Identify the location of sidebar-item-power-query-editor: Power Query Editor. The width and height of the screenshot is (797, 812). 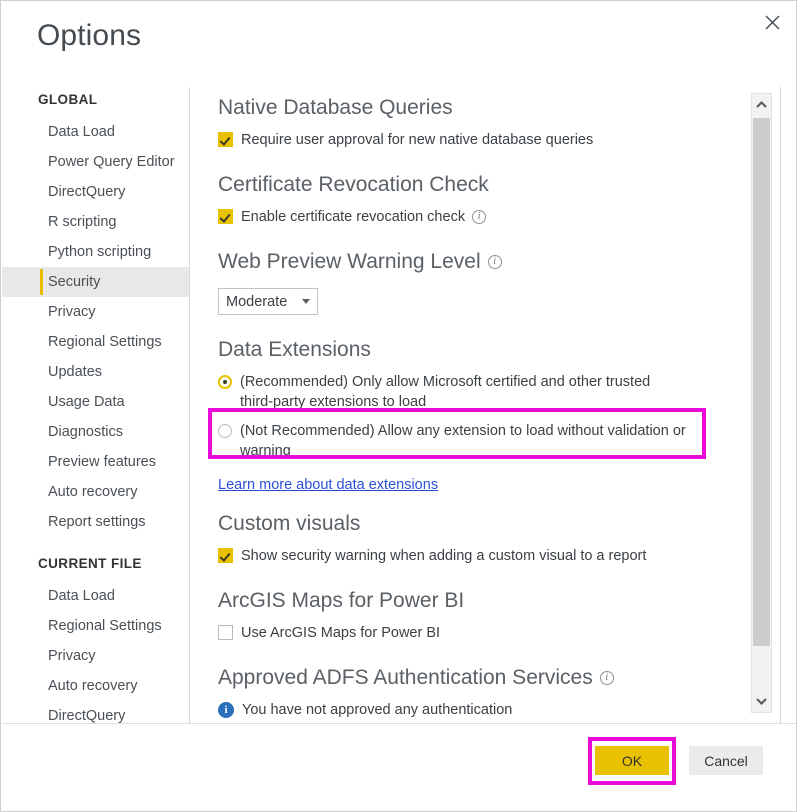
(95, 162).